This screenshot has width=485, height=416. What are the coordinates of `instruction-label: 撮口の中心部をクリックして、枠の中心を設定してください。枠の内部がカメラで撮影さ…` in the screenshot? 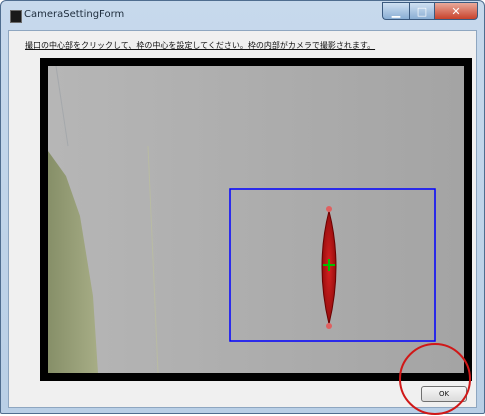 It's located at (200, 45).